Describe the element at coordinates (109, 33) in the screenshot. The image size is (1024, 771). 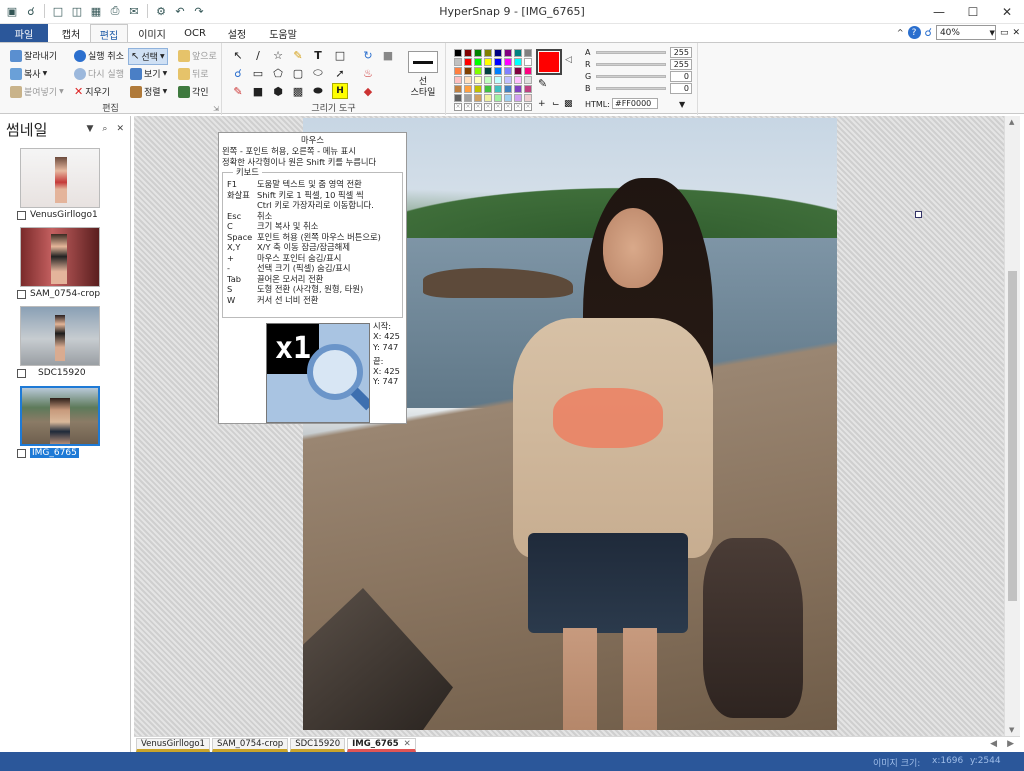
I see `tab-edit: 편집` at that location.